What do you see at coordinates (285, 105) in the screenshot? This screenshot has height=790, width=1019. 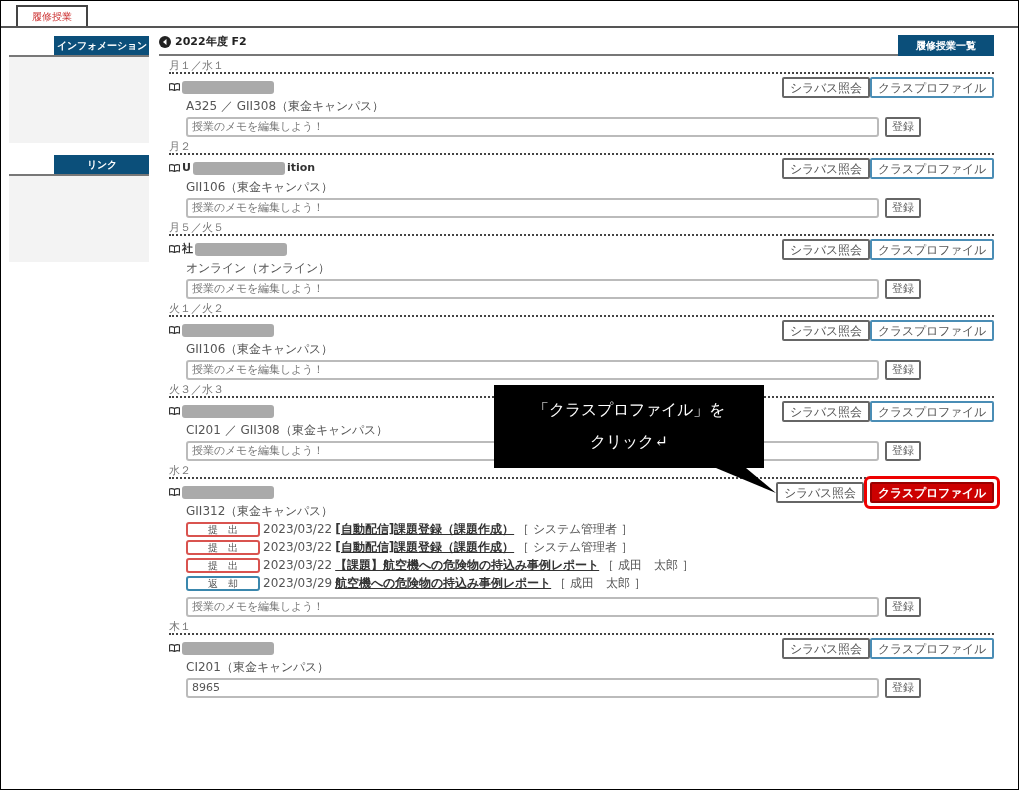 I see `room-text: A325 ／ GII308（東金キャンパス）` at bounding box center [285, 105].